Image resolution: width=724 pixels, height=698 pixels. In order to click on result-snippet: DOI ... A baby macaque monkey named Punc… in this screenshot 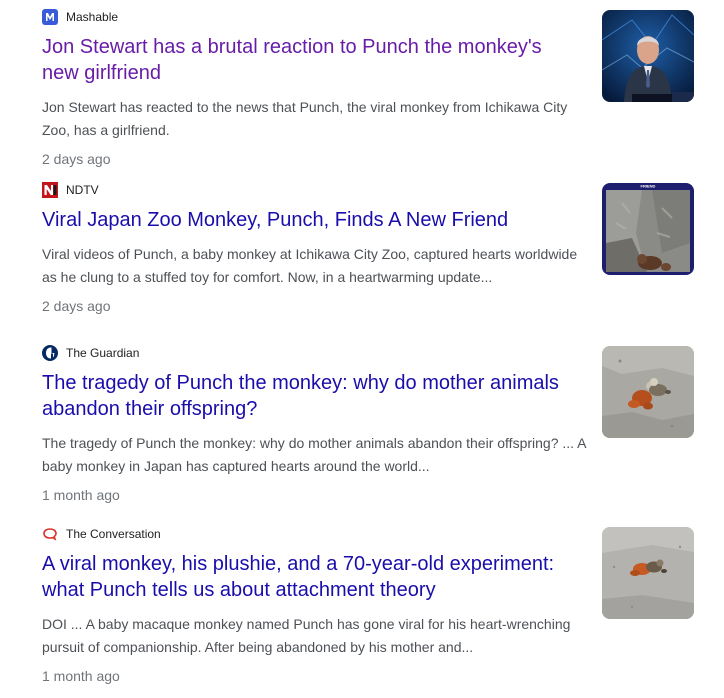, I will do `click(317, 636)`.